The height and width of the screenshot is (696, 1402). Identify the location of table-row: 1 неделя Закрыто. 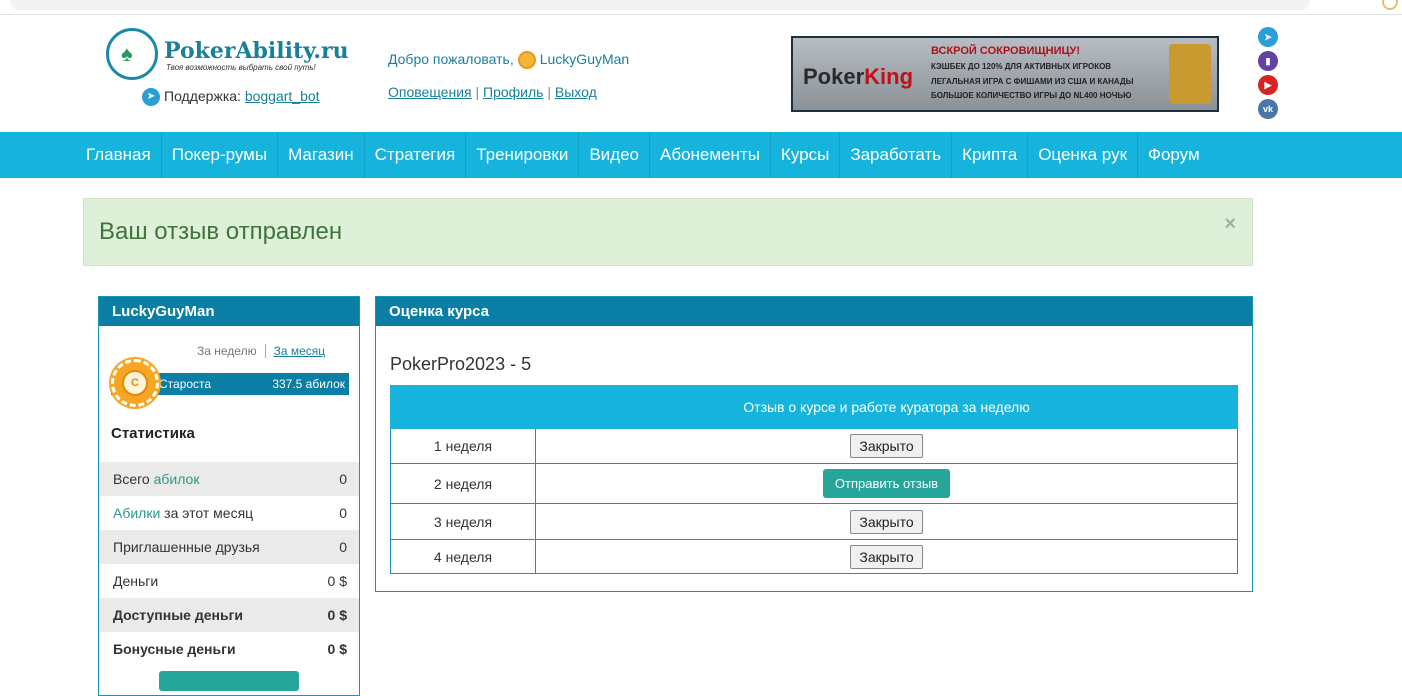
(814, 446).